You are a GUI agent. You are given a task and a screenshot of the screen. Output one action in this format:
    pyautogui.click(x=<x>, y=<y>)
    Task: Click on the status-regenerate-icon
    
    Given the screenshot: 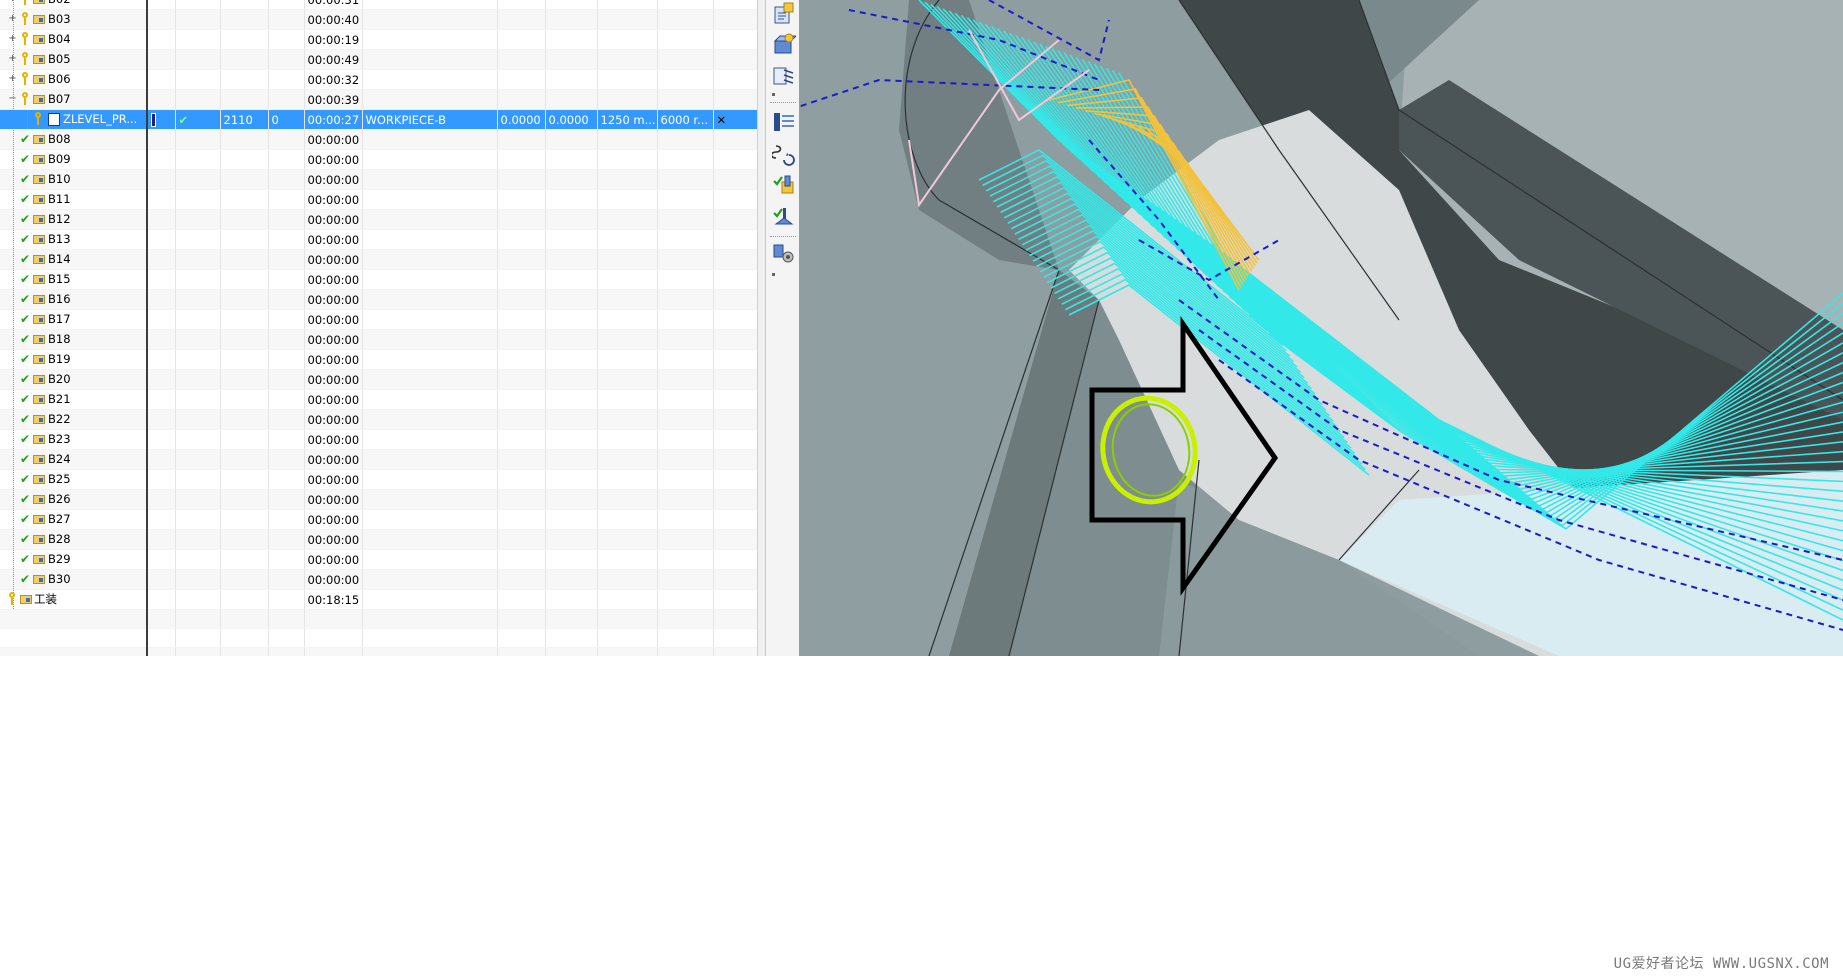 What is the action you would take?
    pyautogui.click(x=25, y=98)
    